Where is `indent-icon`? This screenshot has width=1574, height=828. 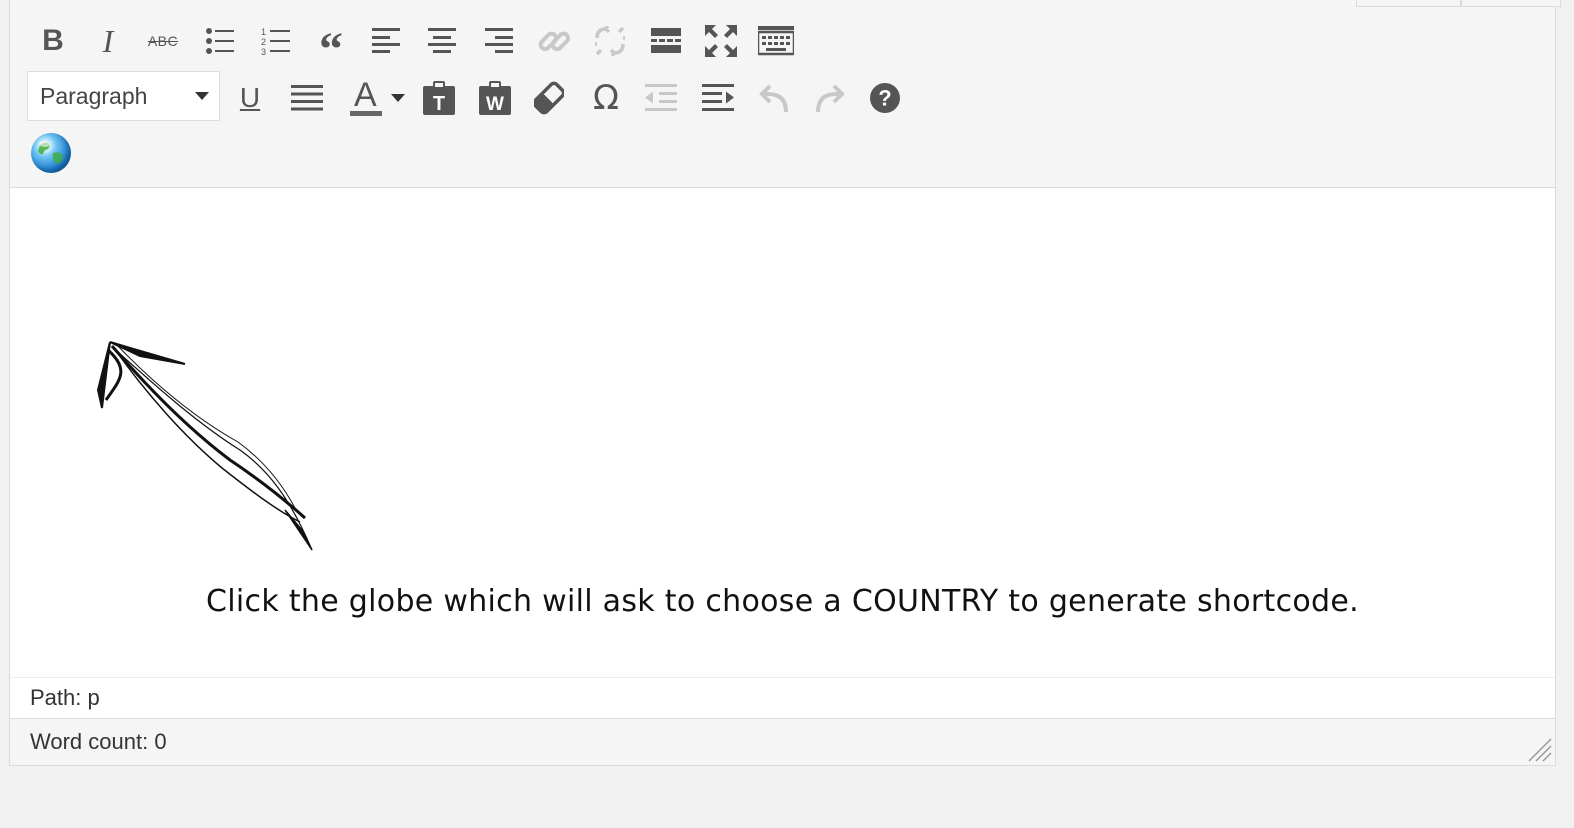 indent-icon is located at coordinates (718, 97).